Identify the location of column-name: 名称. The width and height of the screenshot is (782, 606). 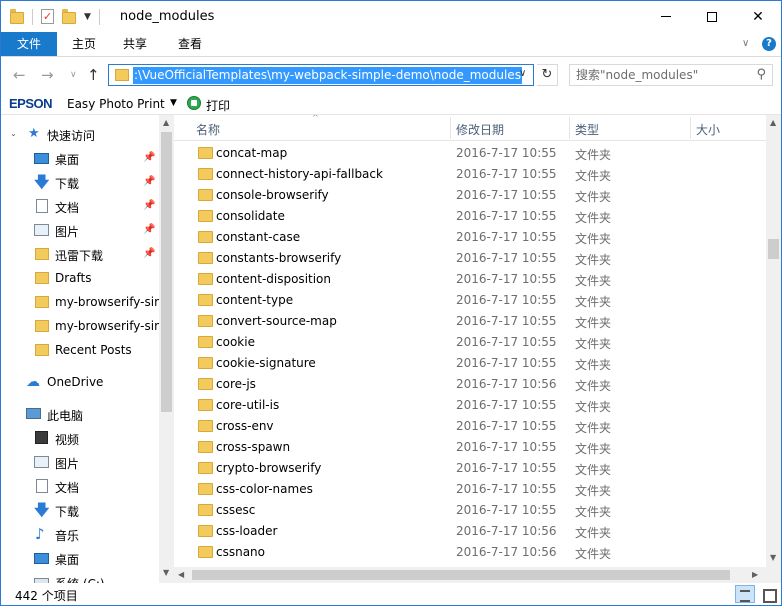
(208, 129).